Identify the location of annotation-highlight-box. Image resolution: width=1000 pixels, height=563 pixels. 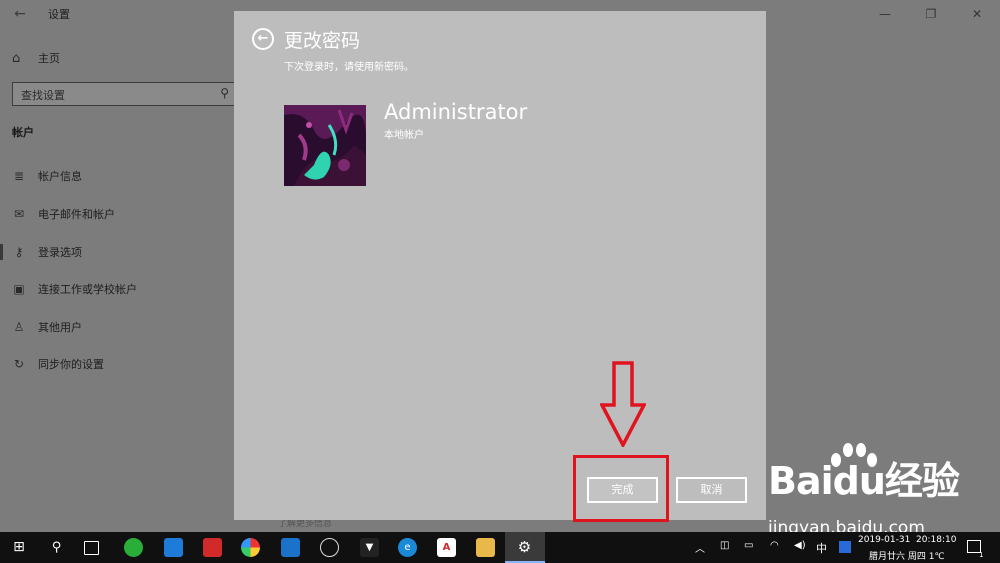
(621, 488).